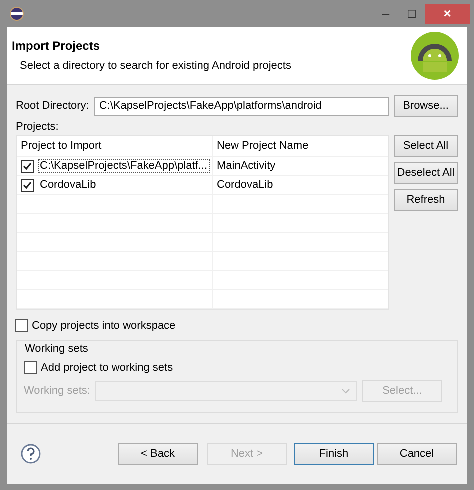 This screenshot has width=474, height=490. Describe the element at coordinates (115, 146) in the screenshot. I see `column-header: Project to Import` at that location.